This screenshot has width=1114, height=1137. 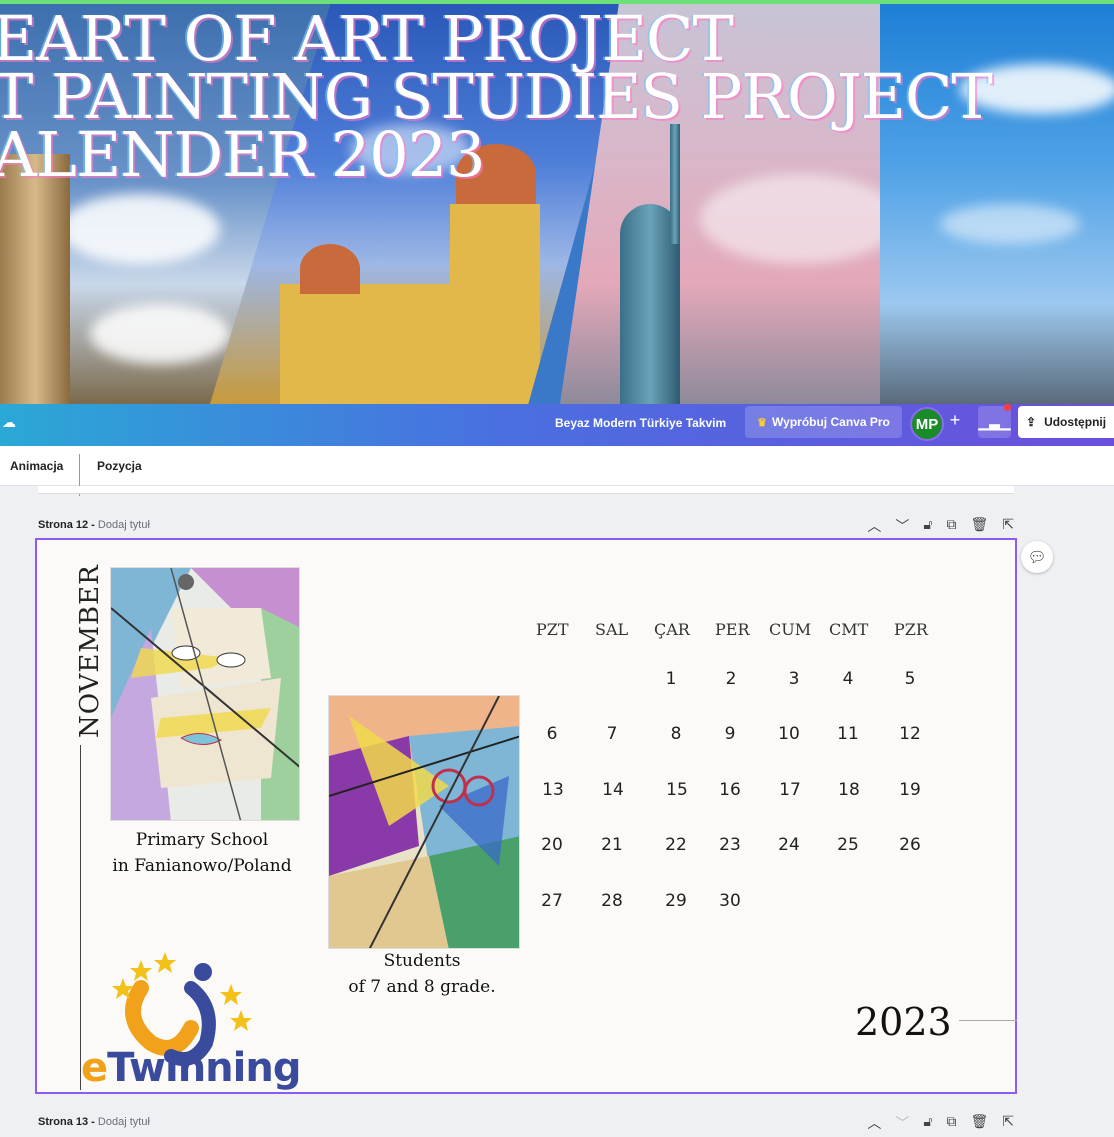 What do you see at coordinates (848, 679) in the screenshot?
I see `calendar-day: 4` at bounding box center [848, 679].